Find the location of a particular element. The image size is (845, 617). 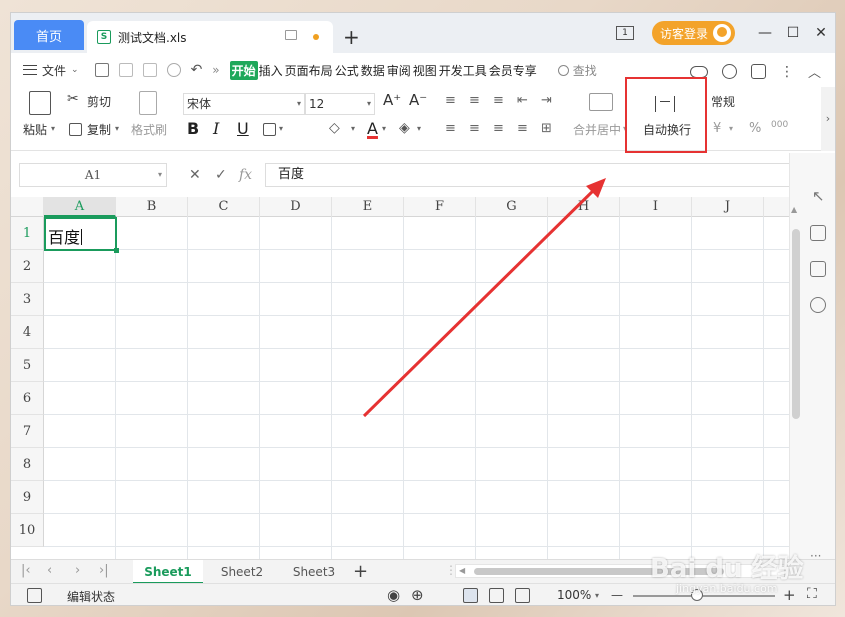

justify-icon: ≡ is located at coordinates (522, 128).